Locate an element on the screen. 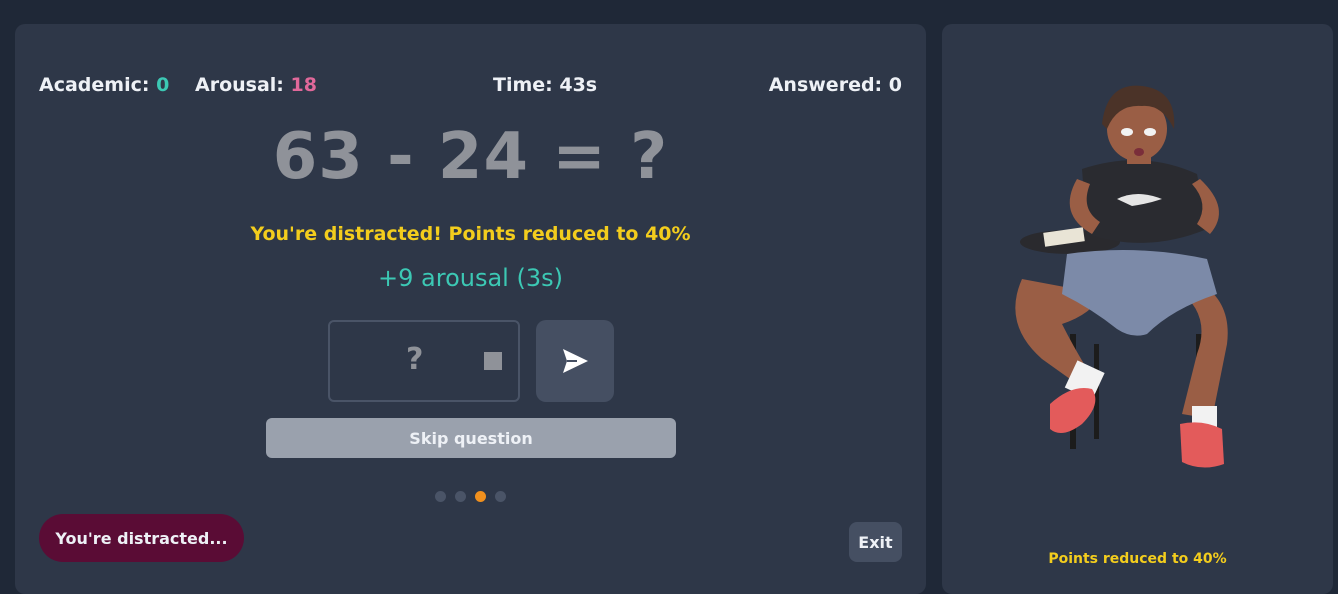 This screenshot has height=594, width=1338. character-illustration is located at coordinates (1121, 276).